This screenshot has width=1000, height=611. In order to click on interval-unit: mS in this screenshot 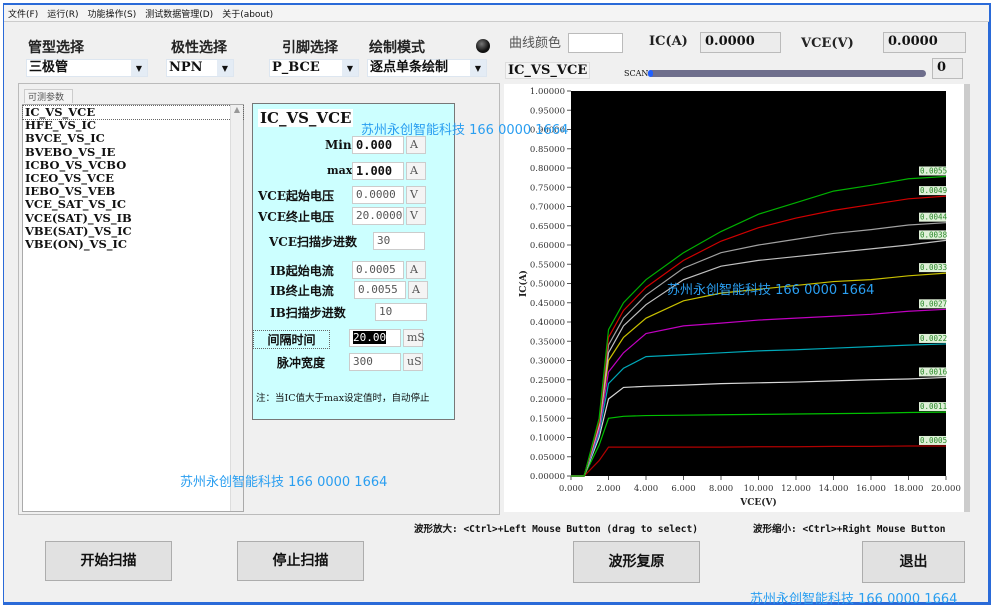, I will do `click(414, 338)`.